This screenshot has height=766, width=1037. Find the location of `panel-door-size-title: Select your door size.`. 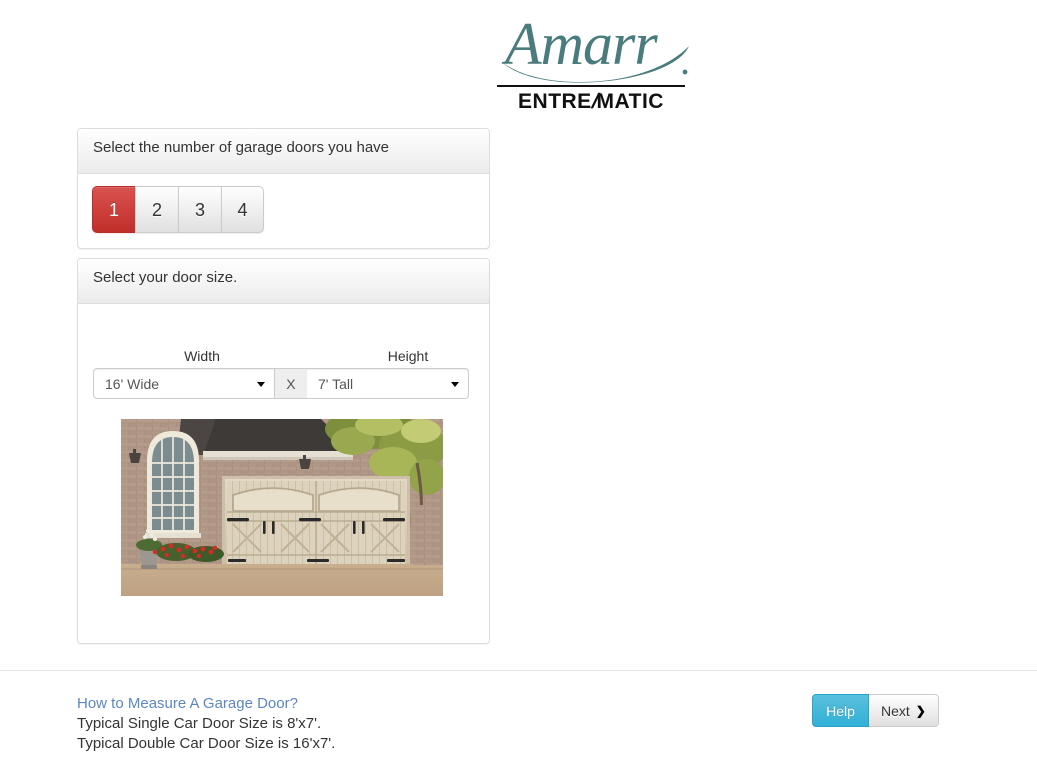

panel-door-size-title: Select your door size. is located at coordinates (165, 277).